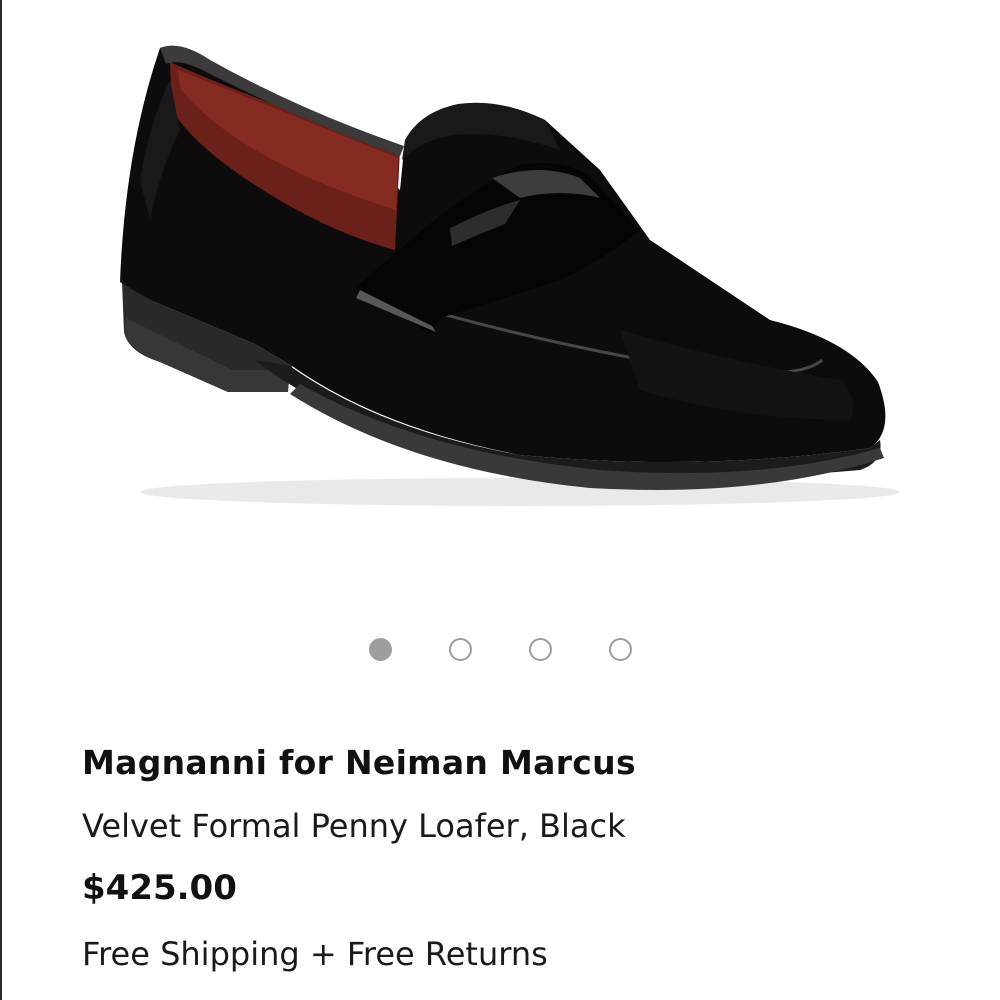  Describe the element at coordinates (532, 763) in the screenshot. I see `brand-name: Magnanni for Neiman Marcus` at that location.